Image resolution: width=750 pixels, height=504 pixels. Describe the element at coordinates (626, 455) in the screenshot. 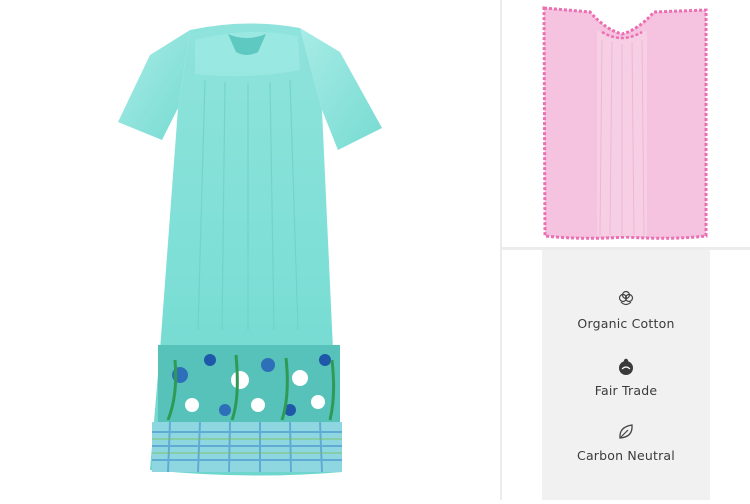

I see `feature-label: Carbon Neutral` at that location.